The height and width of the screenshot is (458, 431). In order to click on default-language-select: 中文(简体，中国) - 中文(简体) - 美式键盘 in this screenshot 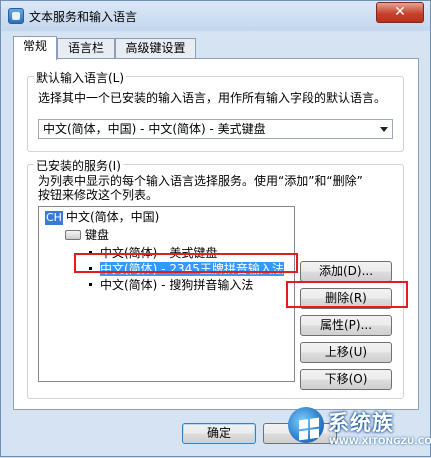, I will do `click(215, 129)`.